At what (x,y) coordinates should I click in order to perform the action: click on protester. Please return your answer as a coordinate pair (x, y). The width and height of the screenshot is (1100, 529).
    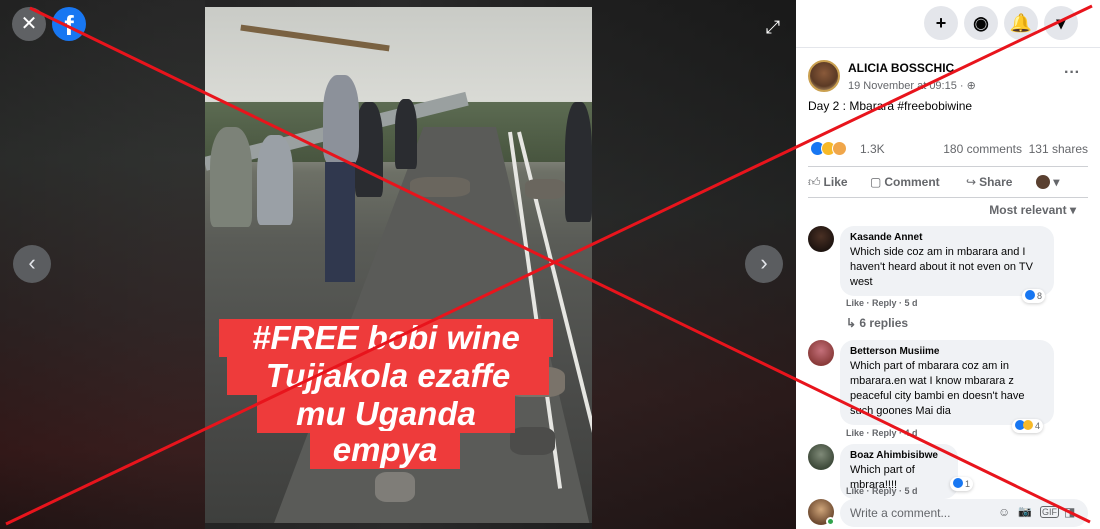
    Looking at the image, I should click on (341, 120).